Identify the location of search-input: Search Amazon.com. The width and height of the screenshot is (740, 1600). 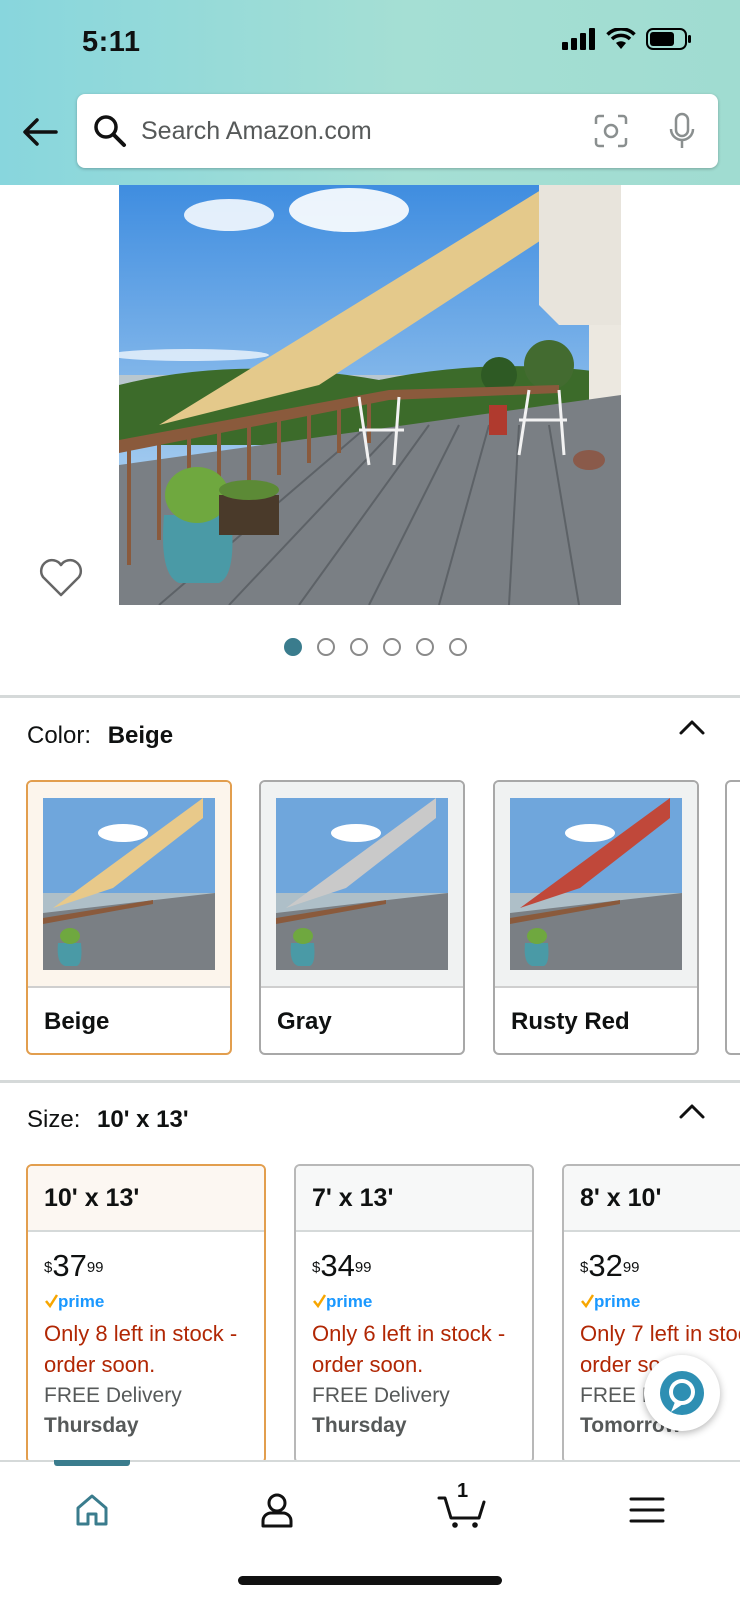
(367, 131).